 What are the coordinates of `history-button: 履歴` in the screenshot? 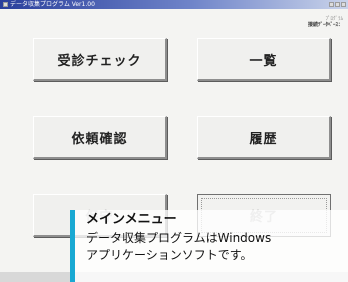 It's located at (264, 137).